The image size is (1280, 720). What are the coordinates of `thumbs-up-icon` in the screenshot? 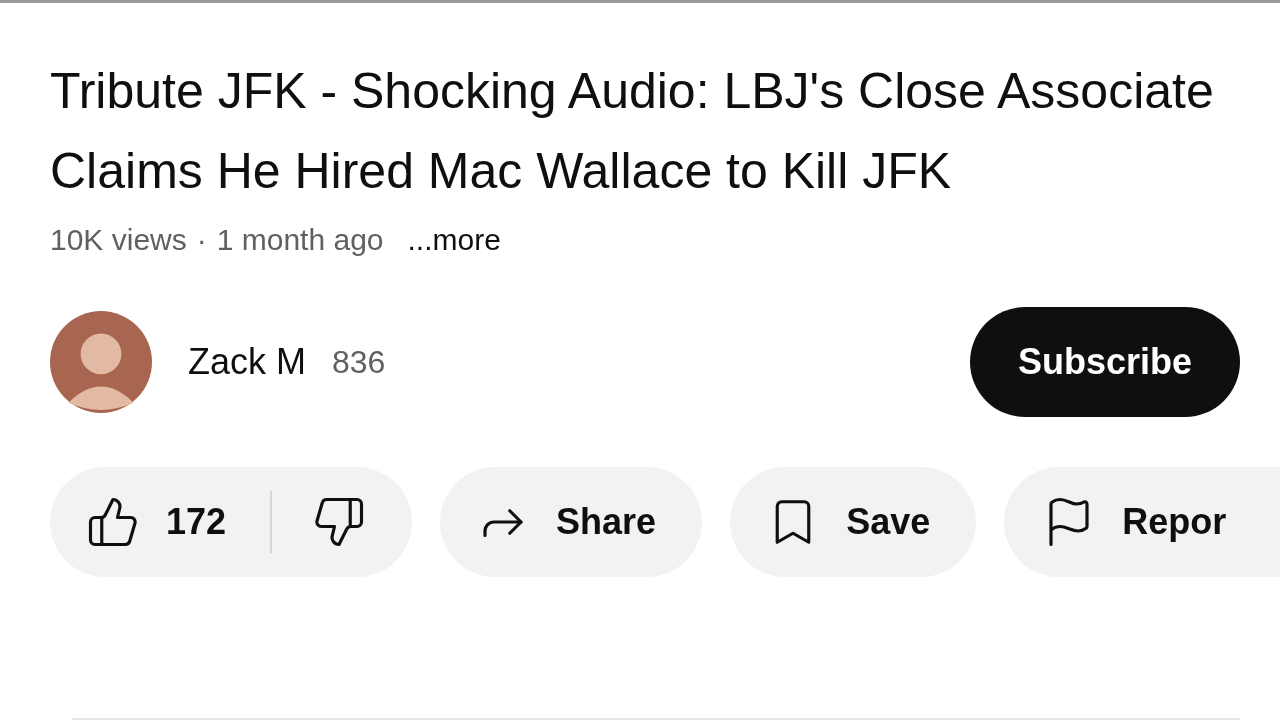 It's located at (113, 522).